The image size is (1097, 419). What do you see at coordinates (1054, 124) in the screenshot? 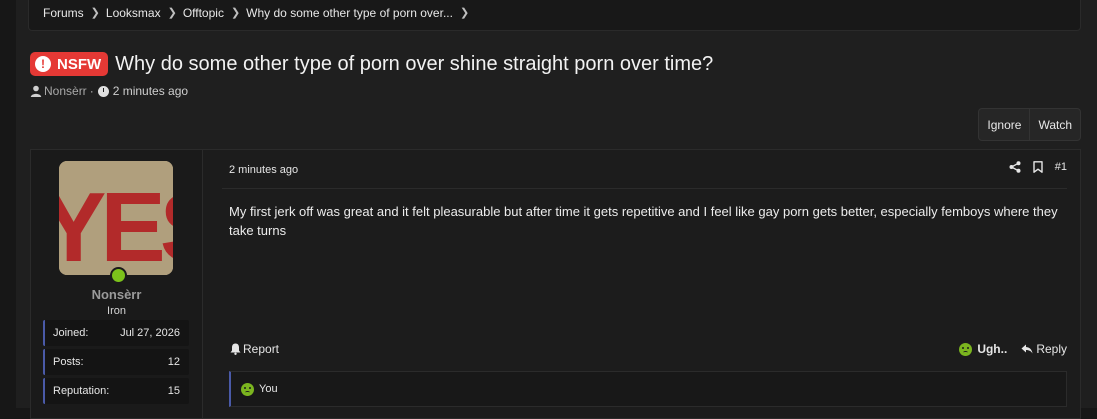
I see `watch-button: Watch` at bounding box center [1054, 124].